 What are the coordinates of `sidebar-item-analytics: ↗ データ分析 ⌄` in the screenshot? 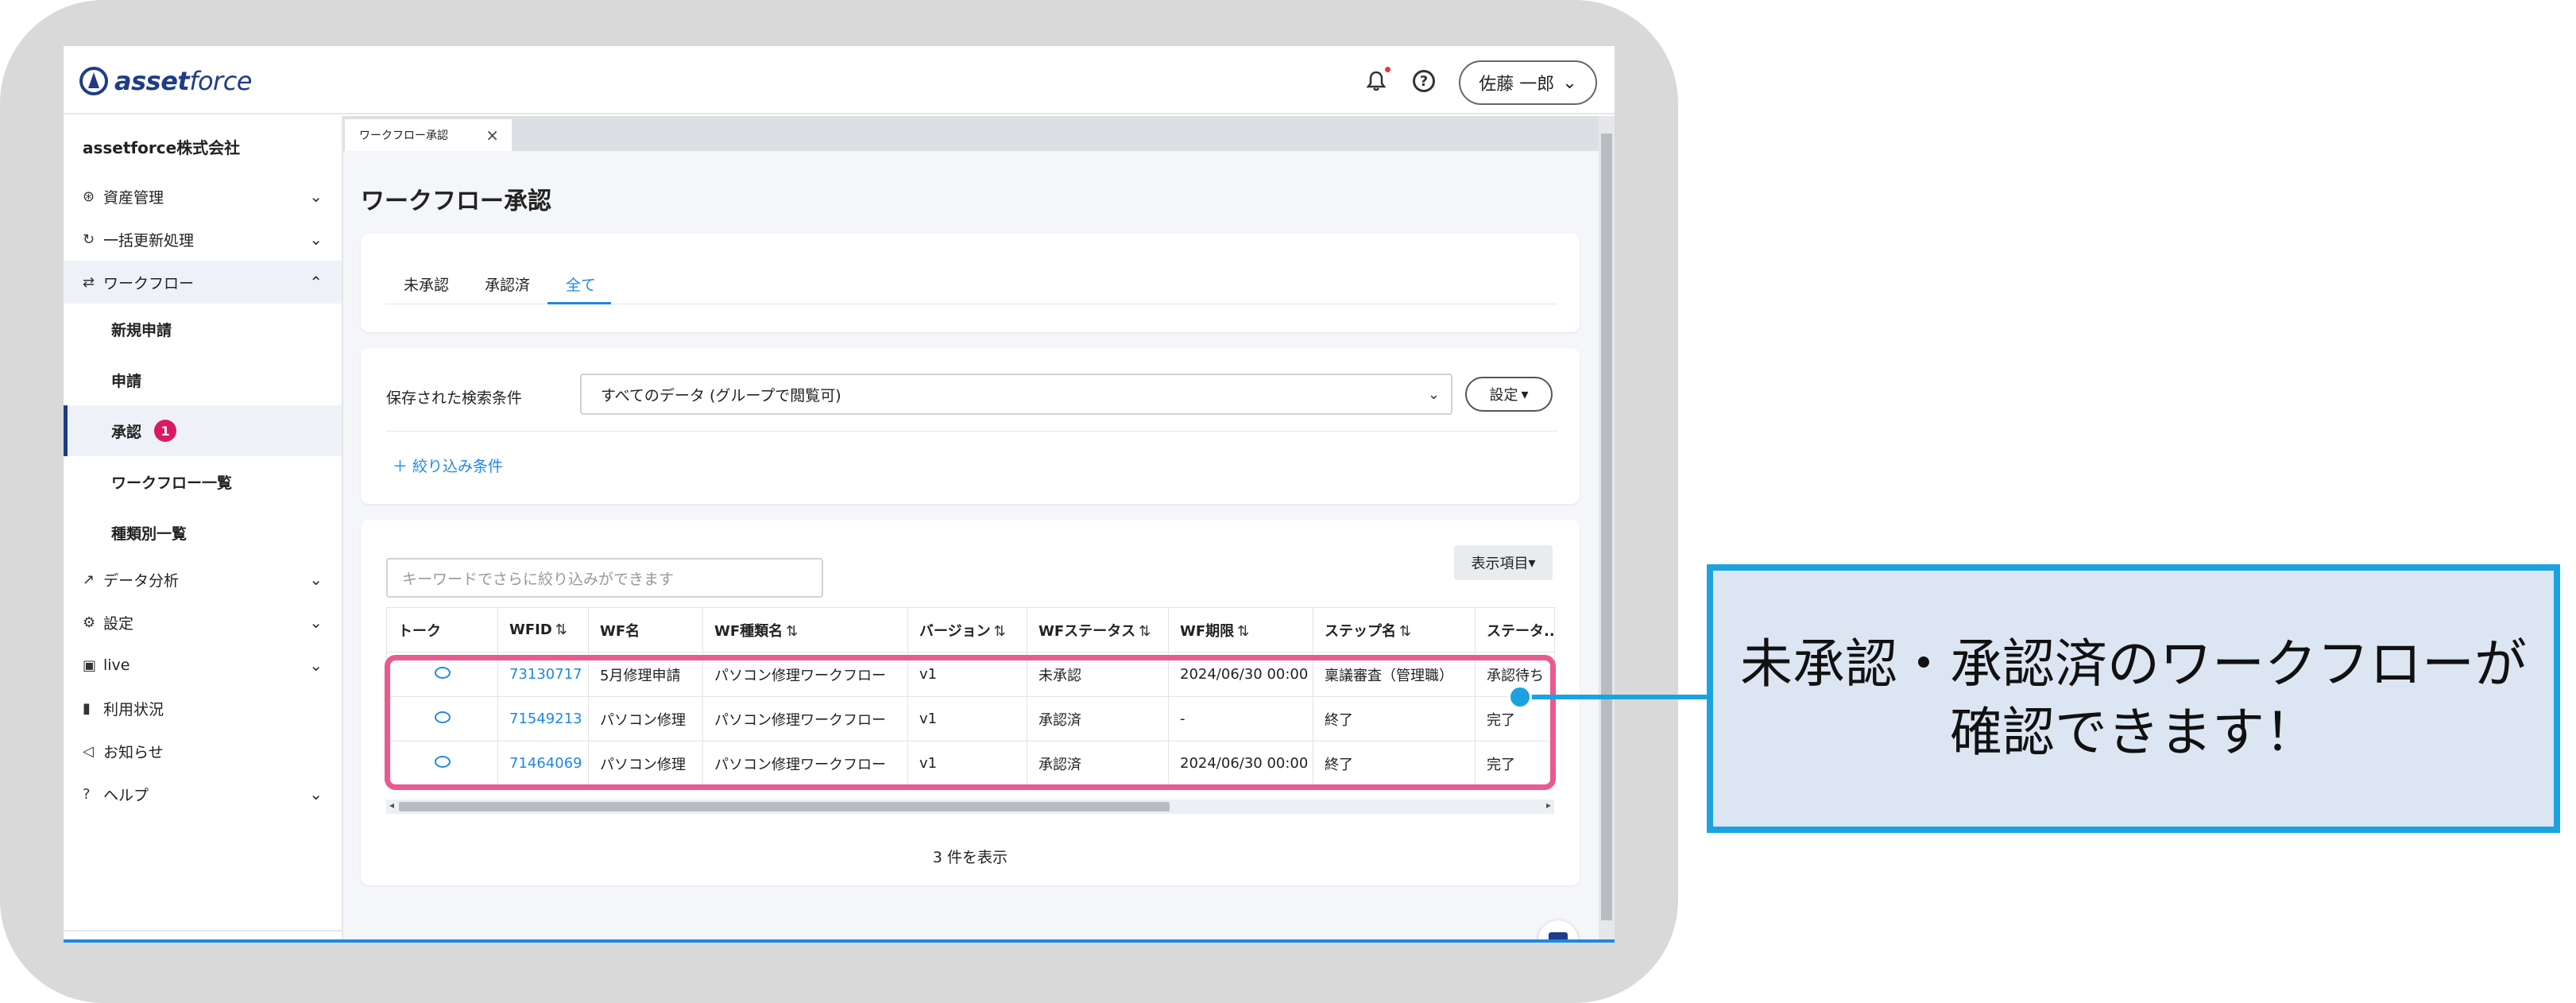 It's located at (203, 579).